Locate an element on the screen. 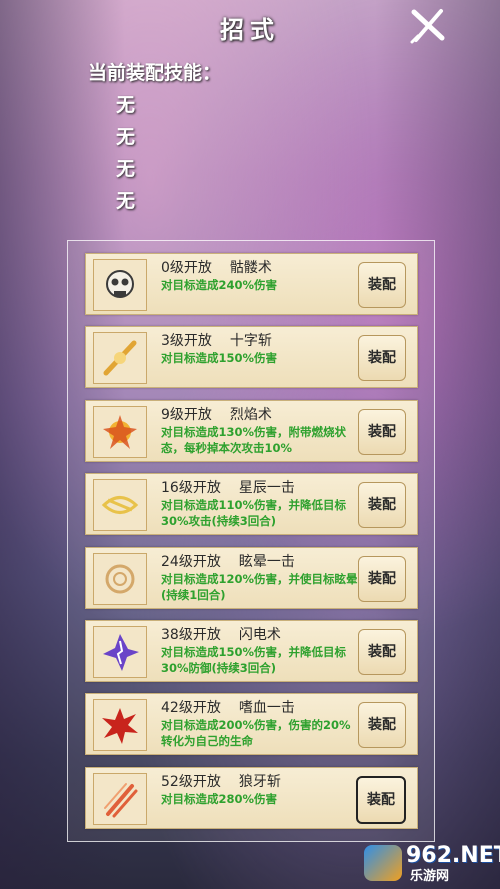  skill-card: 3级开放 十字斩 对目标造成150%伤害 装配 is located at coordinates (251, 357).